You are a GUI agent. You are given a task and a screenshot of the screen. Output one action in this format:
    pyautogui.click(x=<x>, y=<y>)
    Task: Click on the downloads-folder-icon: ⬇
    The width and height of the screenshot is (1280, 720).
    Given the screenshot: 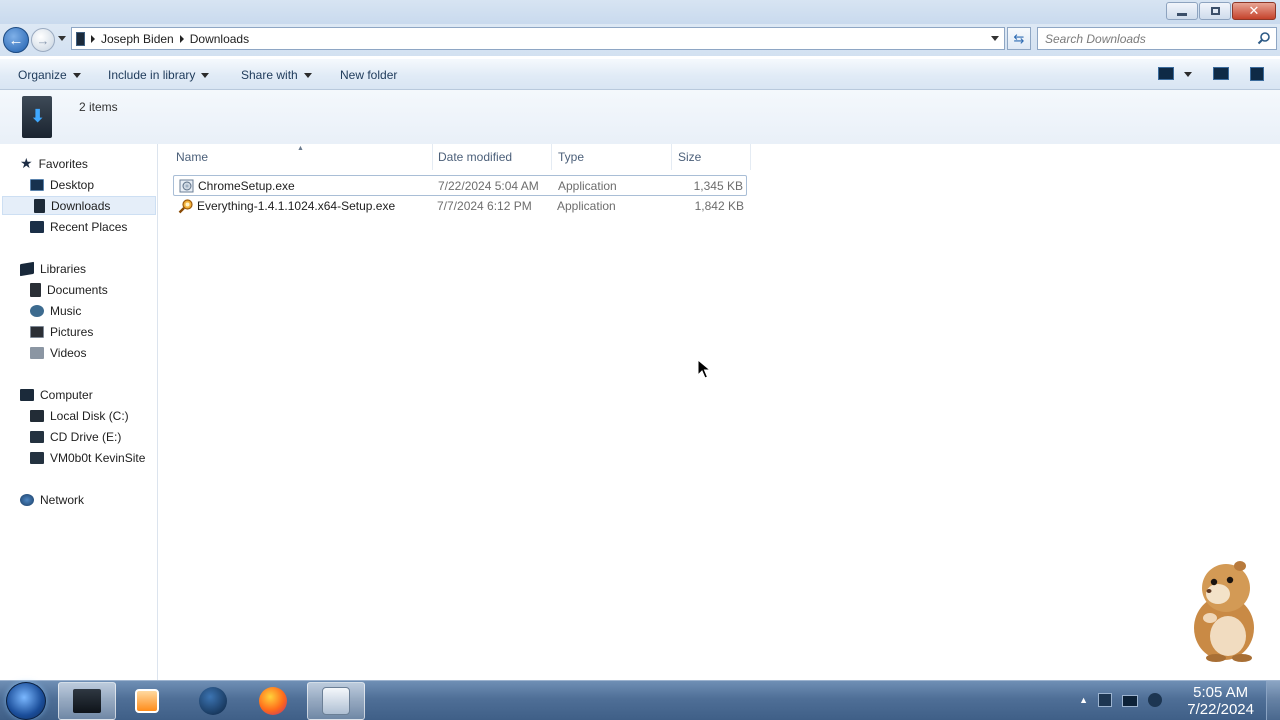 What is the action you would take?
    pyautogui.click(x=37, y=117)
    